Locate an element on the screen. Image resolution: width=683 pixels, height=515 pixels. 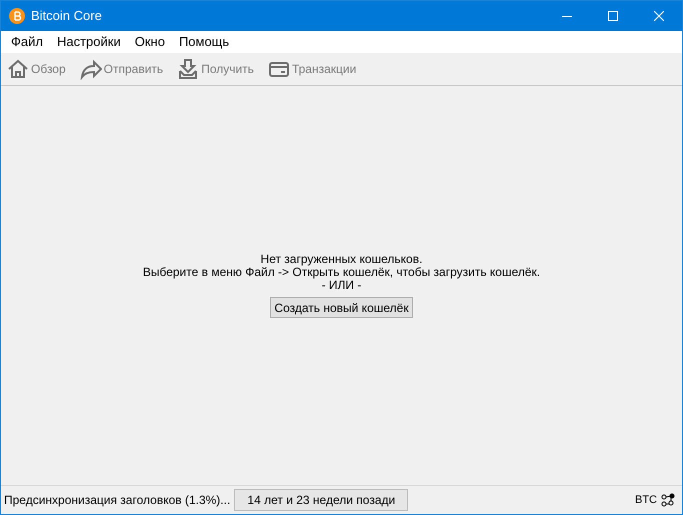
unit-label: BTC is located at coordinates (646, 500).